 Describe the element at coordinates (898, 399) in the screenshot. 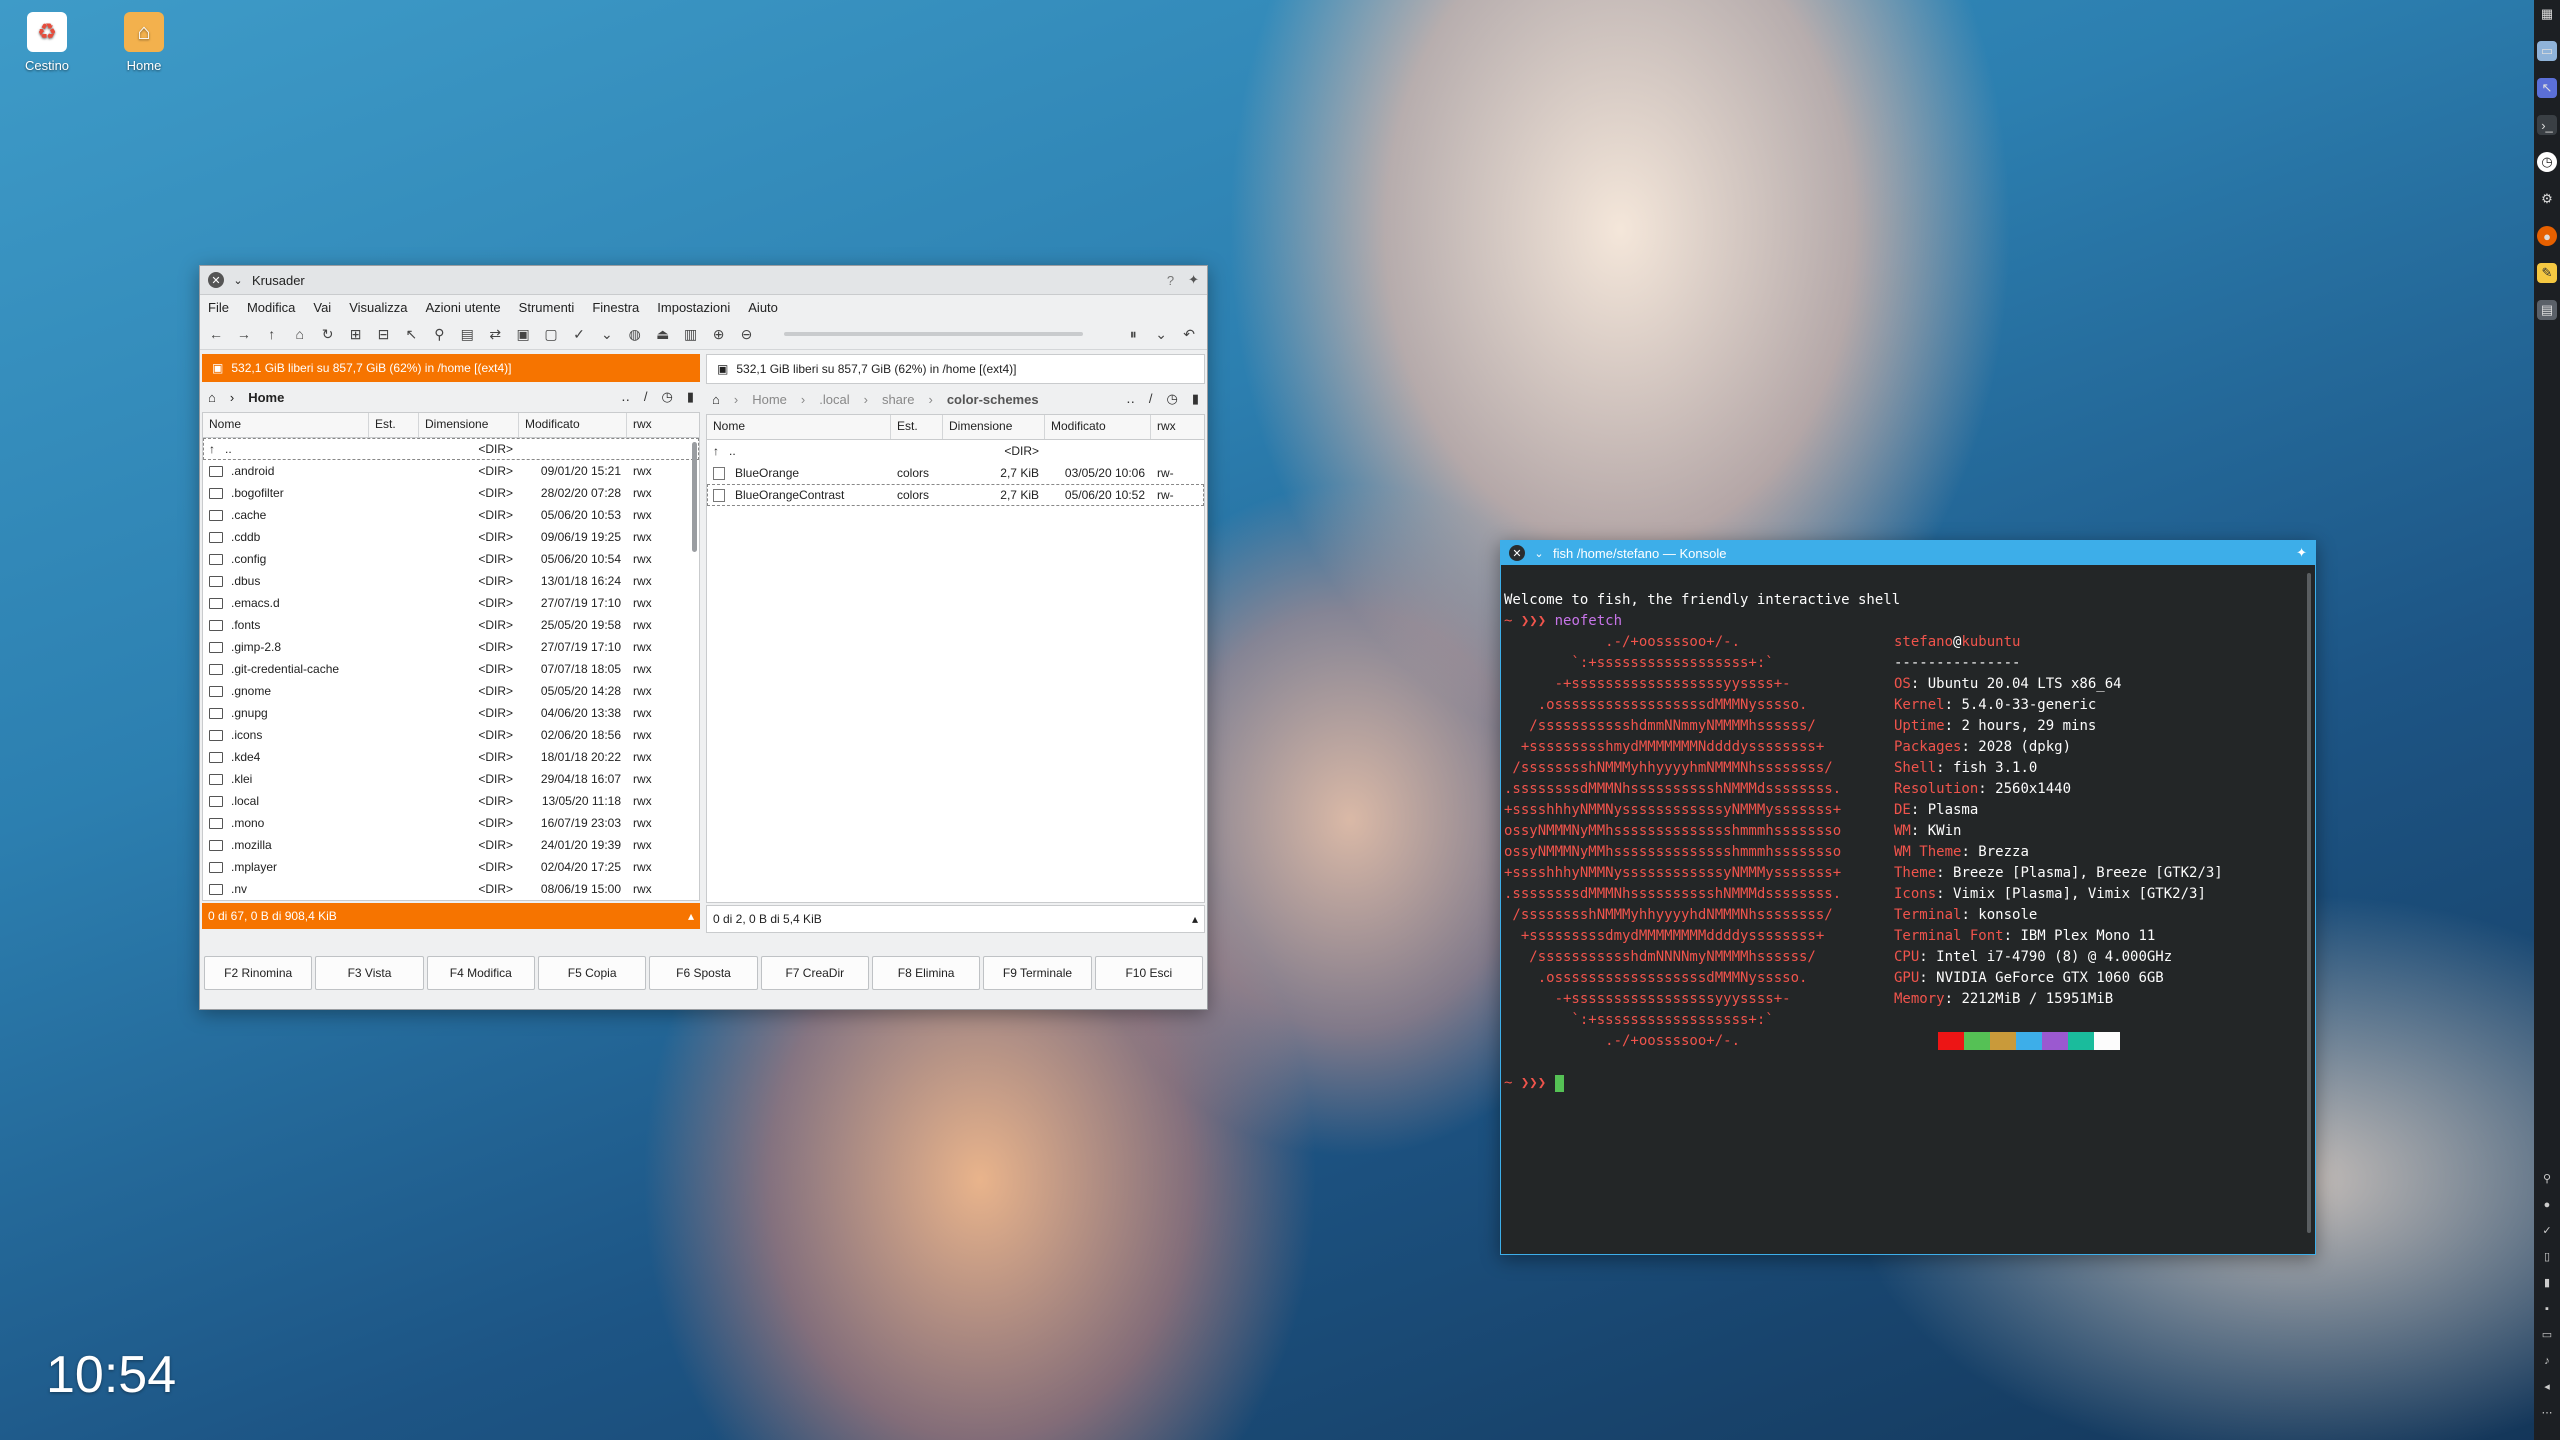

I see `breadcrumb-share: share` at that location.